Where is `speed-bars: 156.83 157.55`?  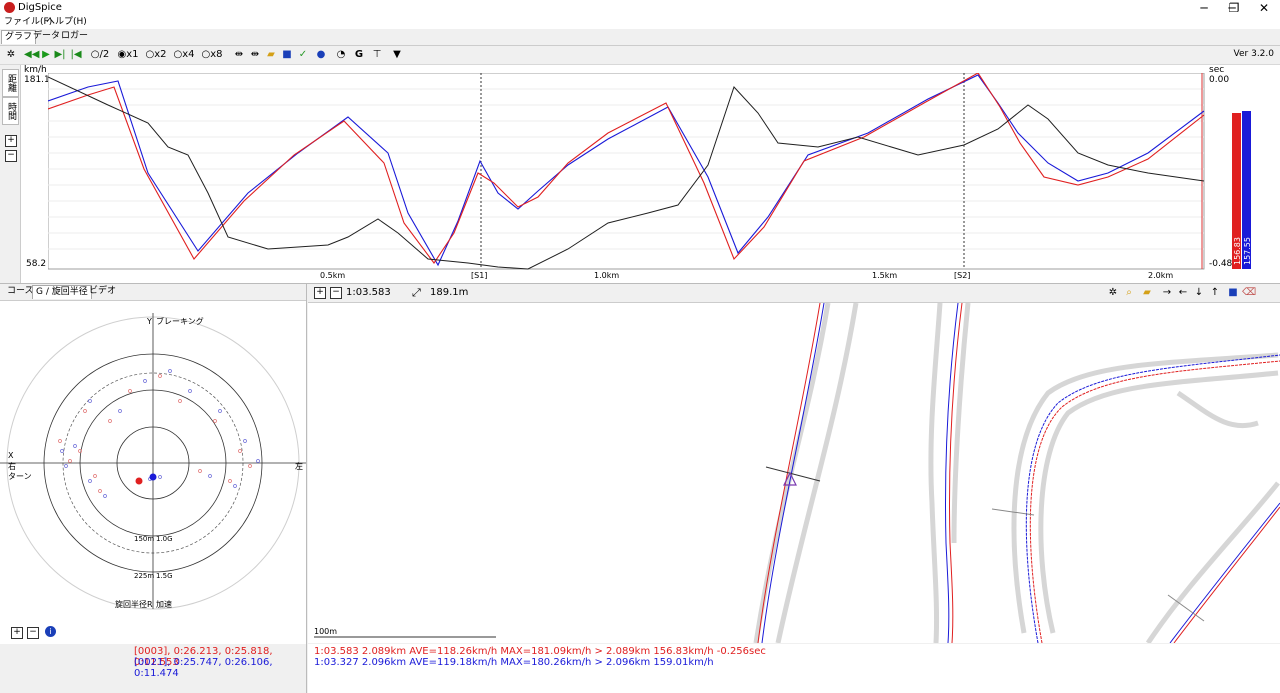 speed-bars: 156.83 157.55 is located at coordinates (1242, 190).